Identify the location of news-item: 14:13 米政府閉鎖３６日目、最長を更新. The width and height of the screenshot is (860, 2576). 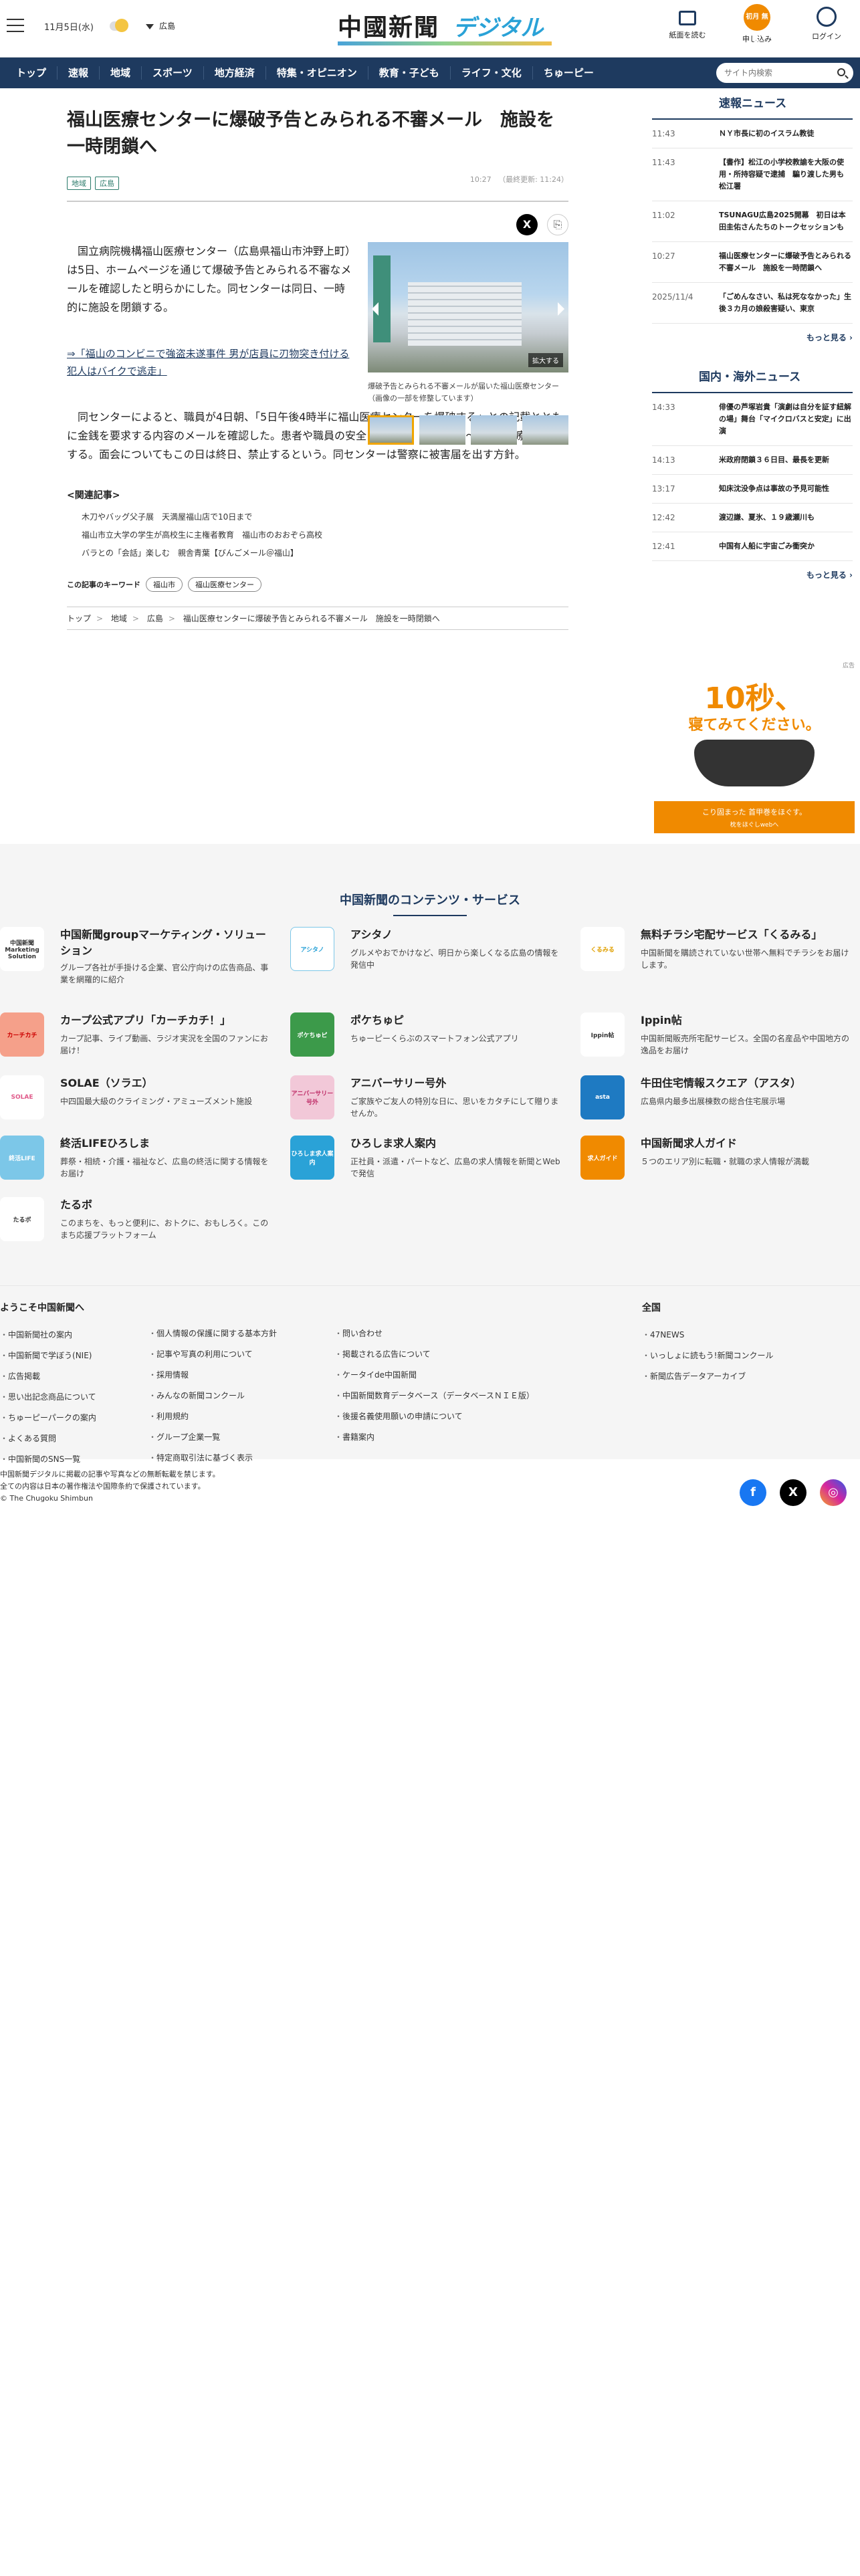
(752, 461).